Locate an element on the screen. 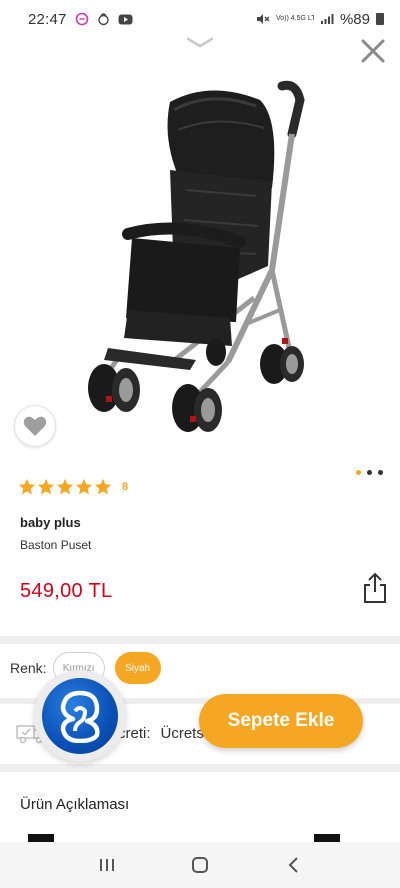 The height and width of the screenshot is (888, 400). home-button is located at coordinates (200, 865).